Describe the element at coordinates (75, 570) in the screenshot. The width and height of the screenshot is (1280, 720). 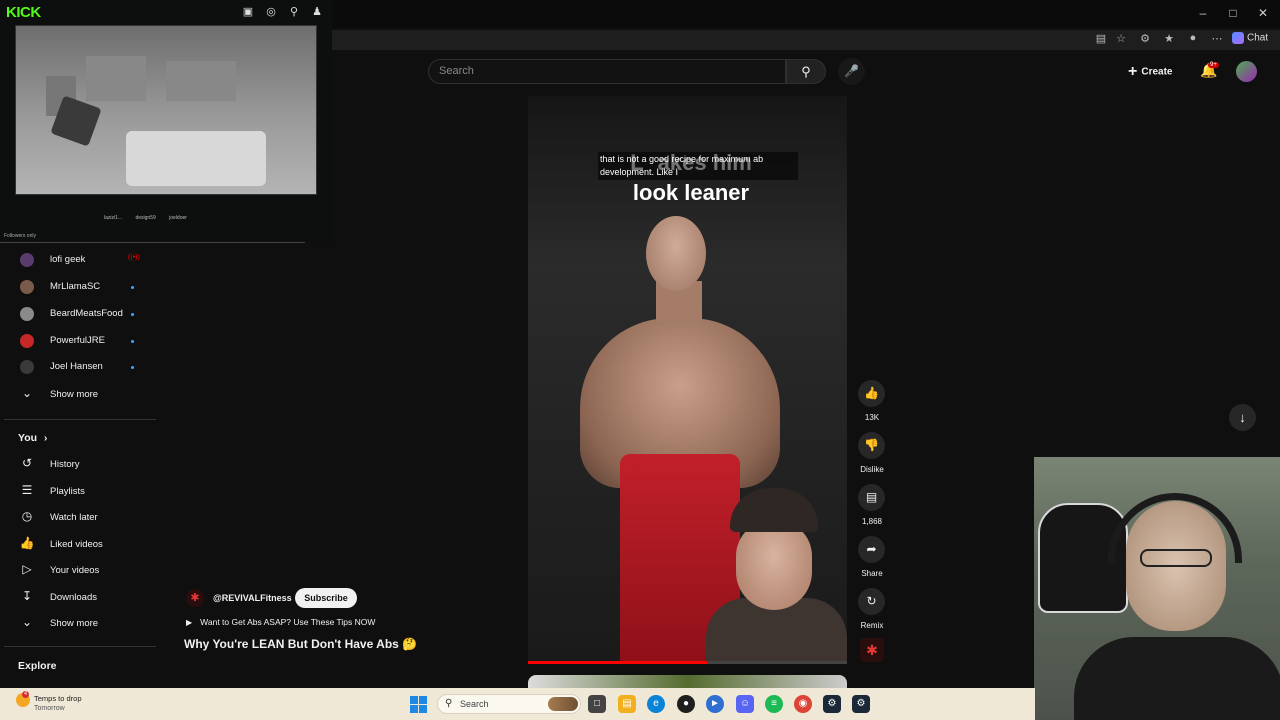
I see `sidebar-item-label: Your videos` at that location.